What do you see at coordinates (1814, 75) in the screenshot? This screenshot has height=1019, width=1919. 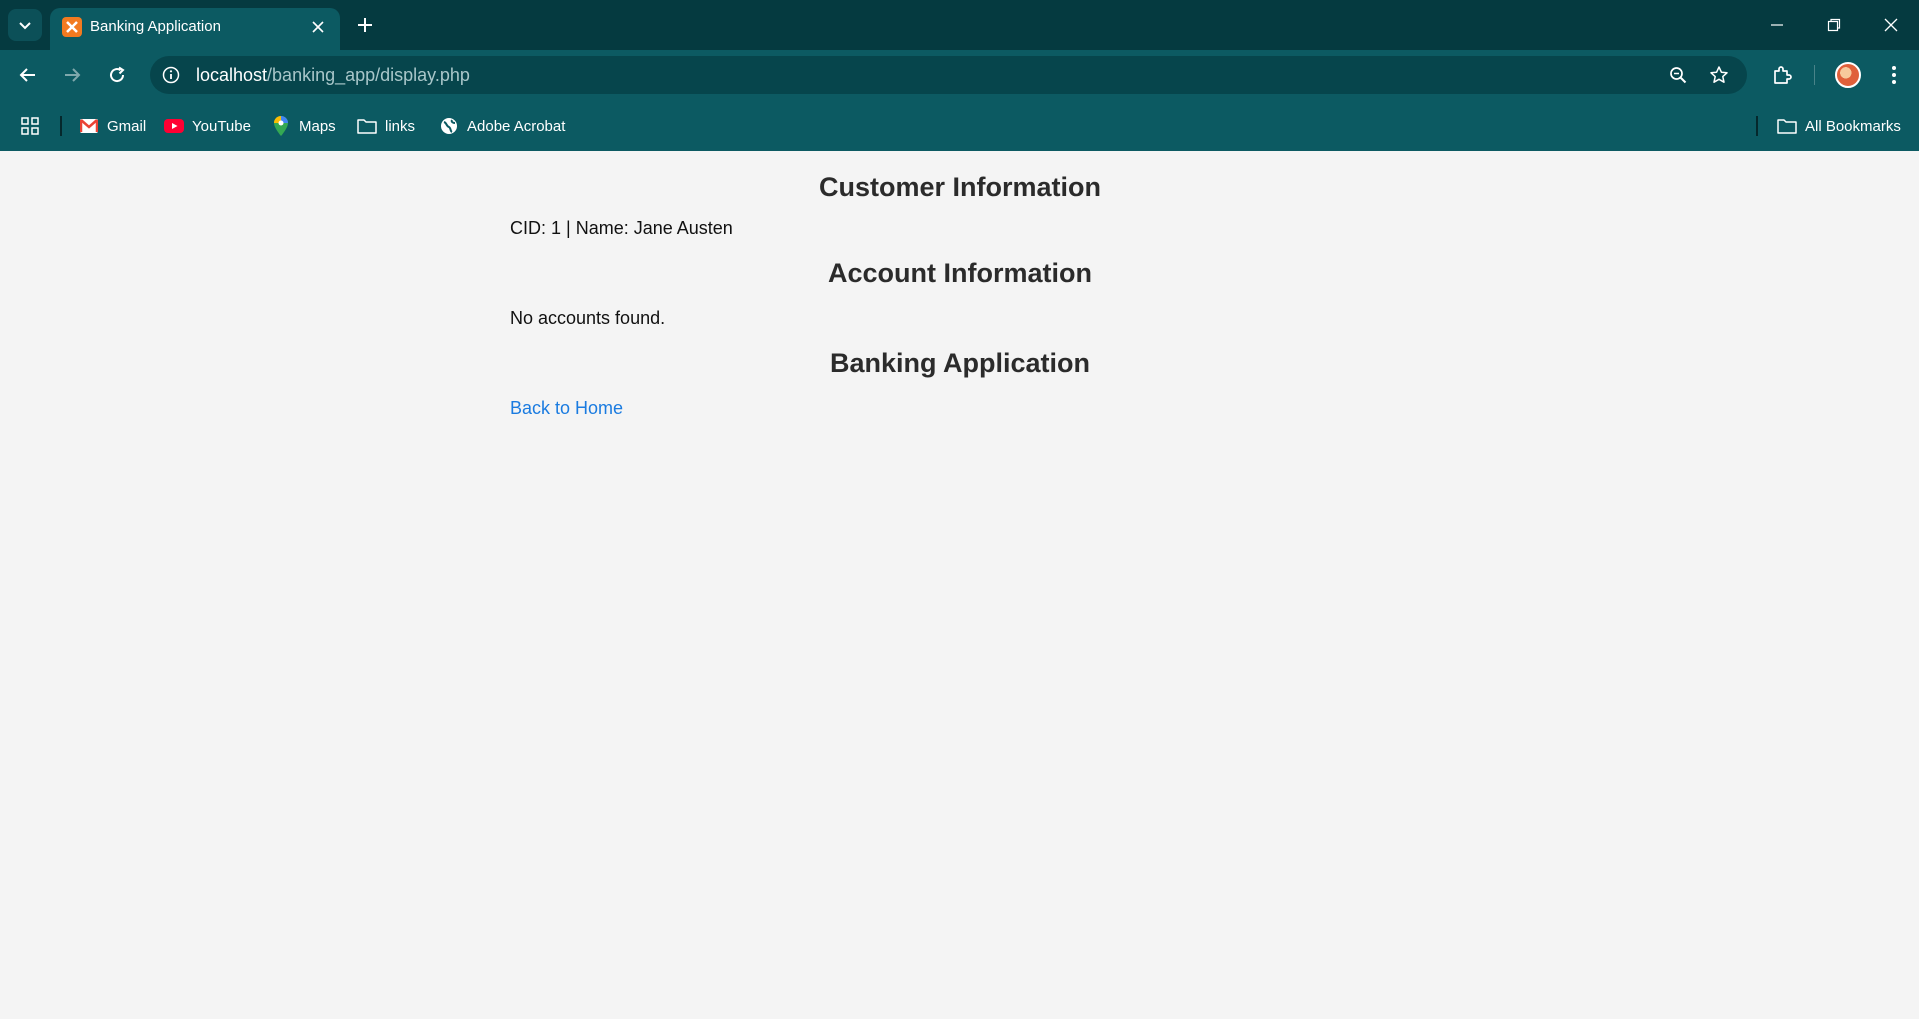 I see `toolbar-divider` at bounding box center [1814, 75].